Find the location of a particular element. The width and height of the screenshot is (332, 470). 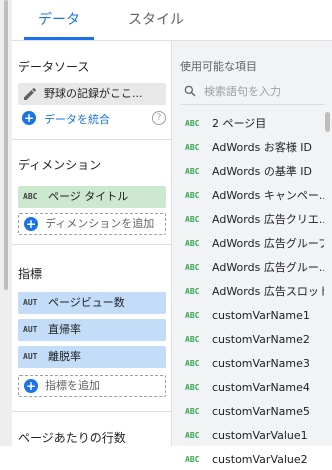

field-name: customVarValue1 is located at coordinates (260, 435).